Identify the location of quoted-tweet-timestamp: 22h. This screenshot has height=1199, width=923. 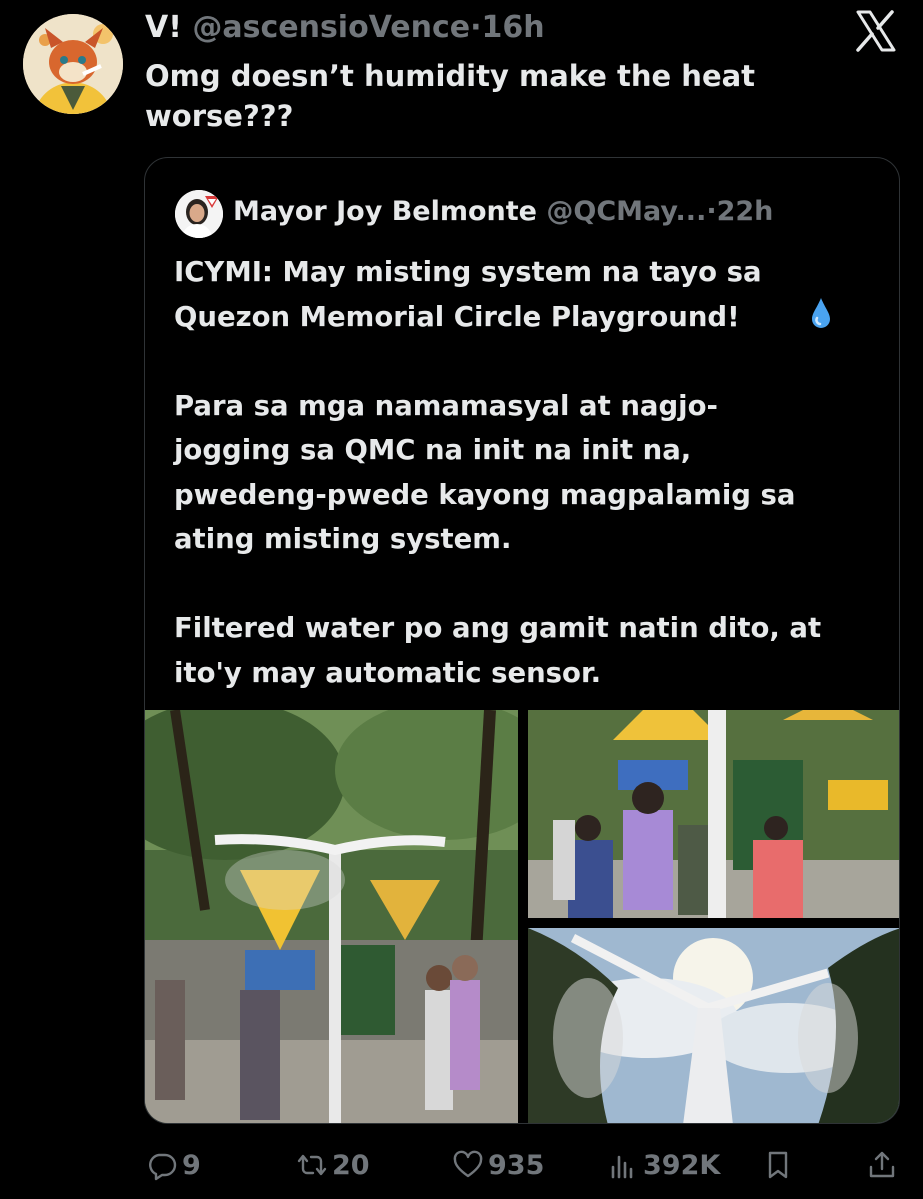
(745, 211).